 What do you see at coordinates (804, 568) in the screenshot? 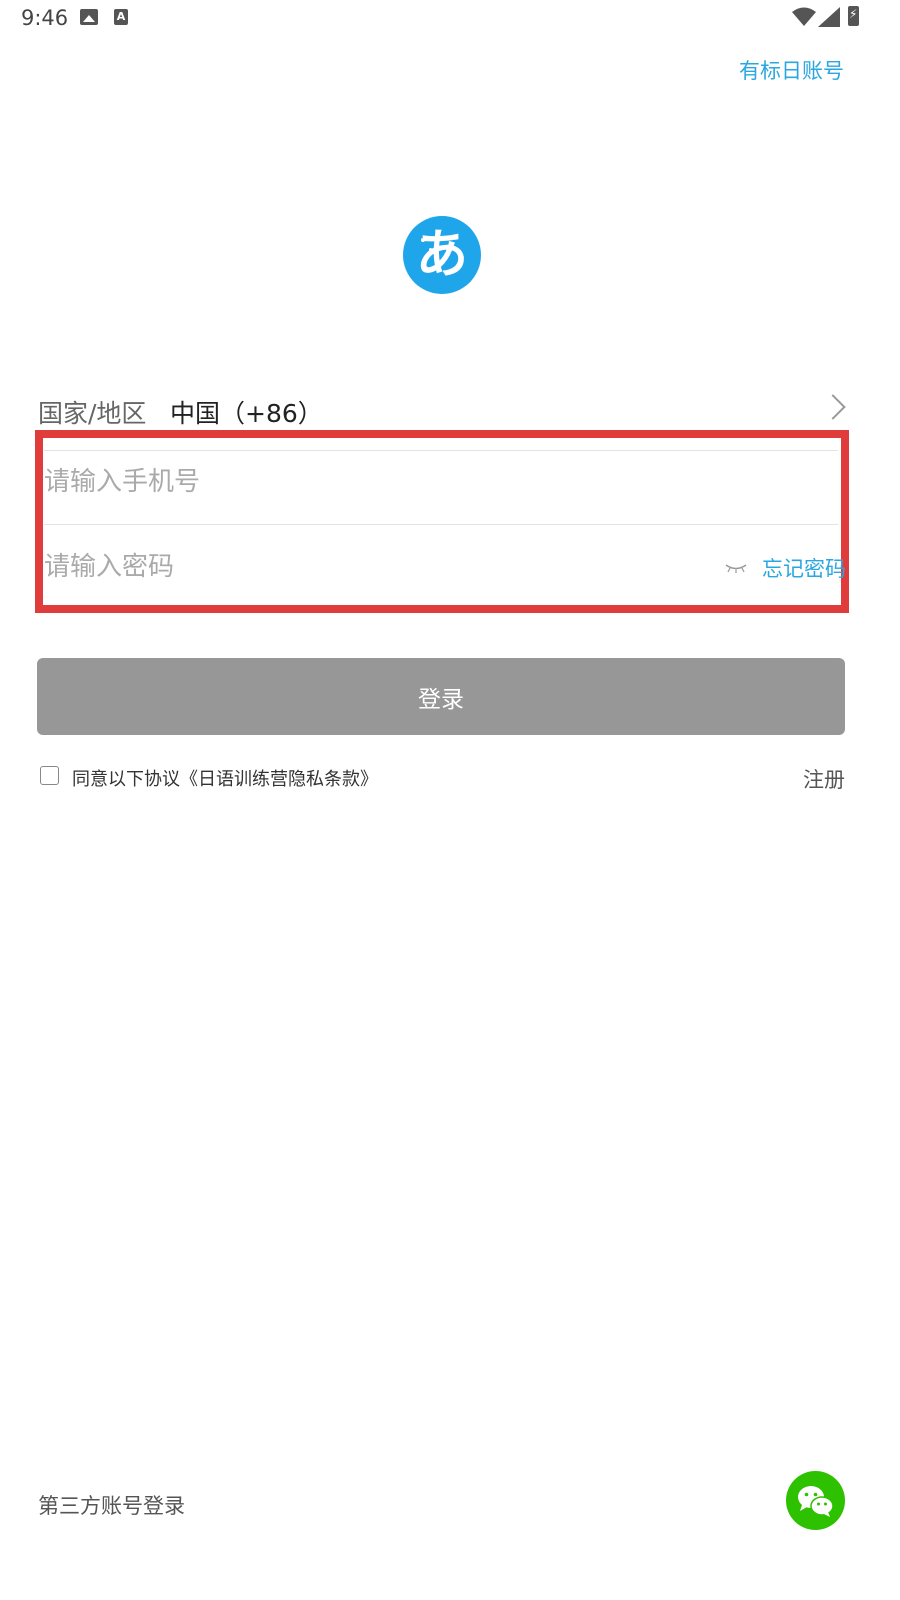
I see `forgot-password-link: 忘记密码` at bounding box center [804, 568].